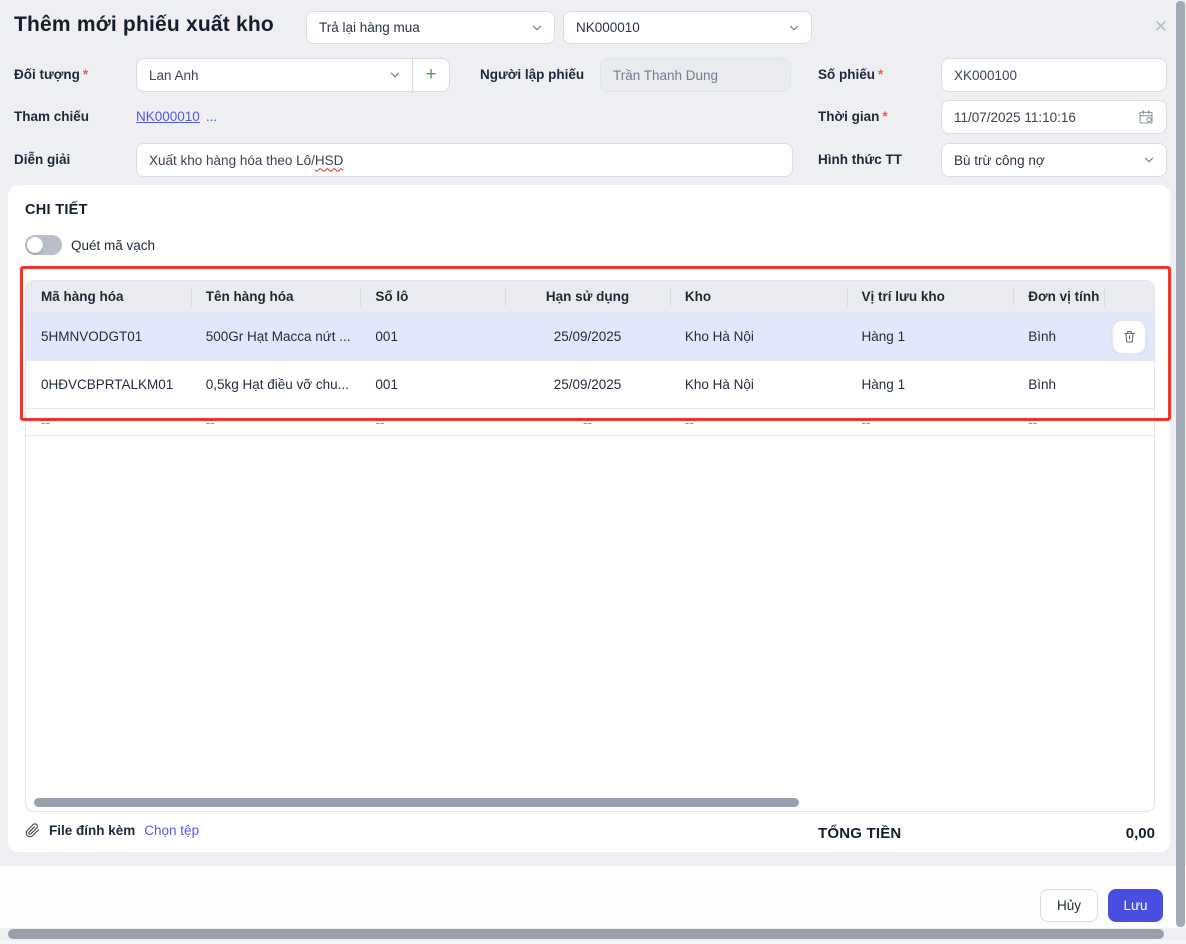 The image size is (1186, 944). I want to click on slip-number-field: XK000100, so click(1054, 75).